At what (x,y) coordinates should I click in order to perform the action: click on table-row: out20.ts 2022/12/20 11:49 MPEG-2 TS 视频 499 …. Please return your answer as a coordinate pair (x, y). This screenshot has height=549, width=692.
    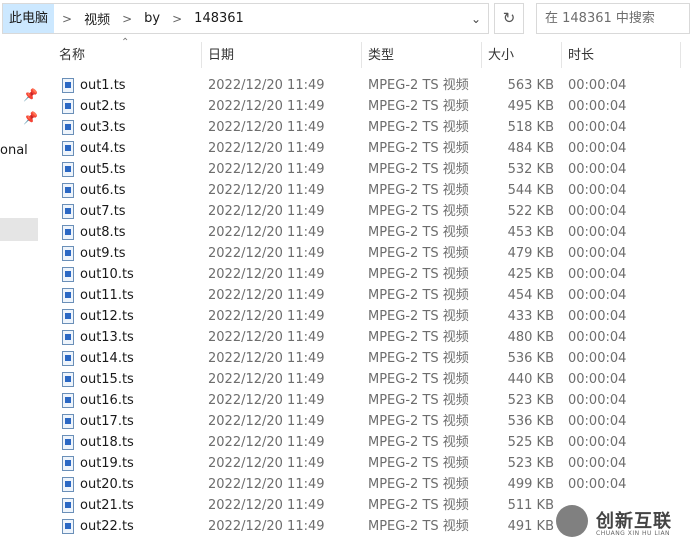
    Looking at the image, I should click on (372, 484).